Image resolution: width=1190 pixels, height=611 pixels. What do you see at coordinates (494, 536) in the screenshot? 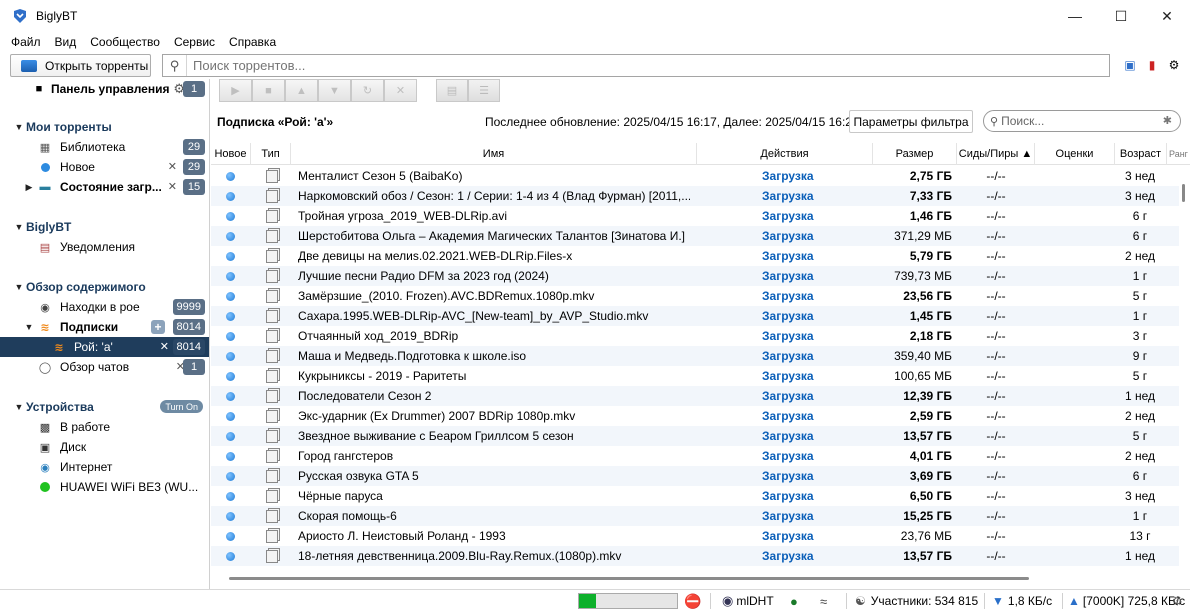
I see `torrent-name: Ариосто Л. Неистовый Роланд - 1993` at bounding box center [494, 536].